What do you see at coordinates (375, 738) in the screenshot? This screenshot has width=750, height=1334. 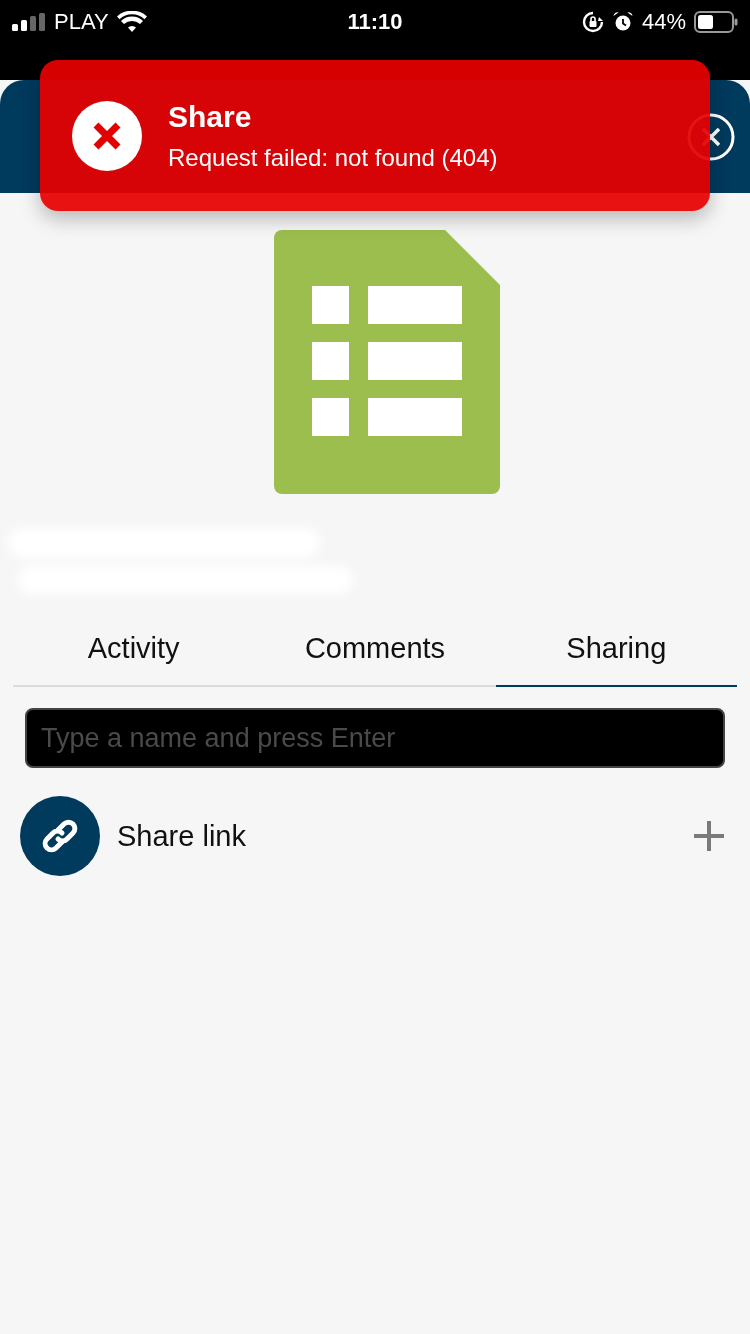 I see `search-field: Type a name and press Enter` at bounding box center [375, 738].